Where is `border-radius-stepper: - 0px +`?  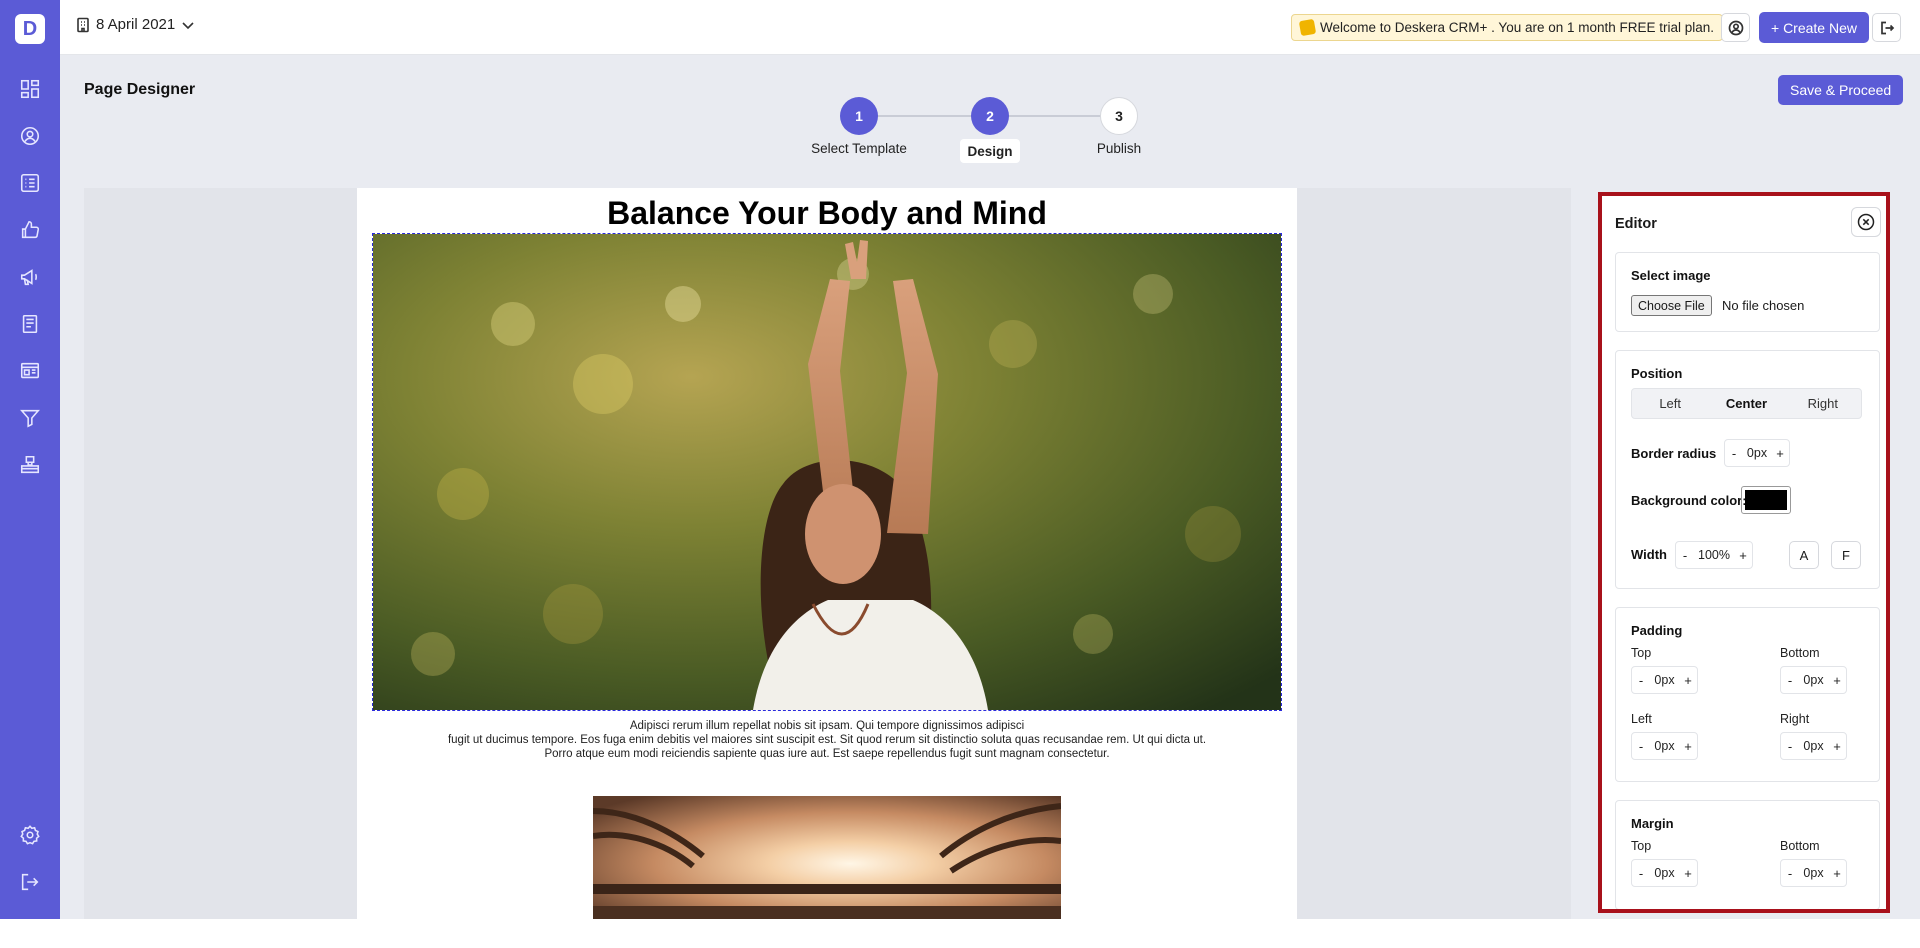
border-radius-stepper: - 0px + is located at coordinates (1757, 453).